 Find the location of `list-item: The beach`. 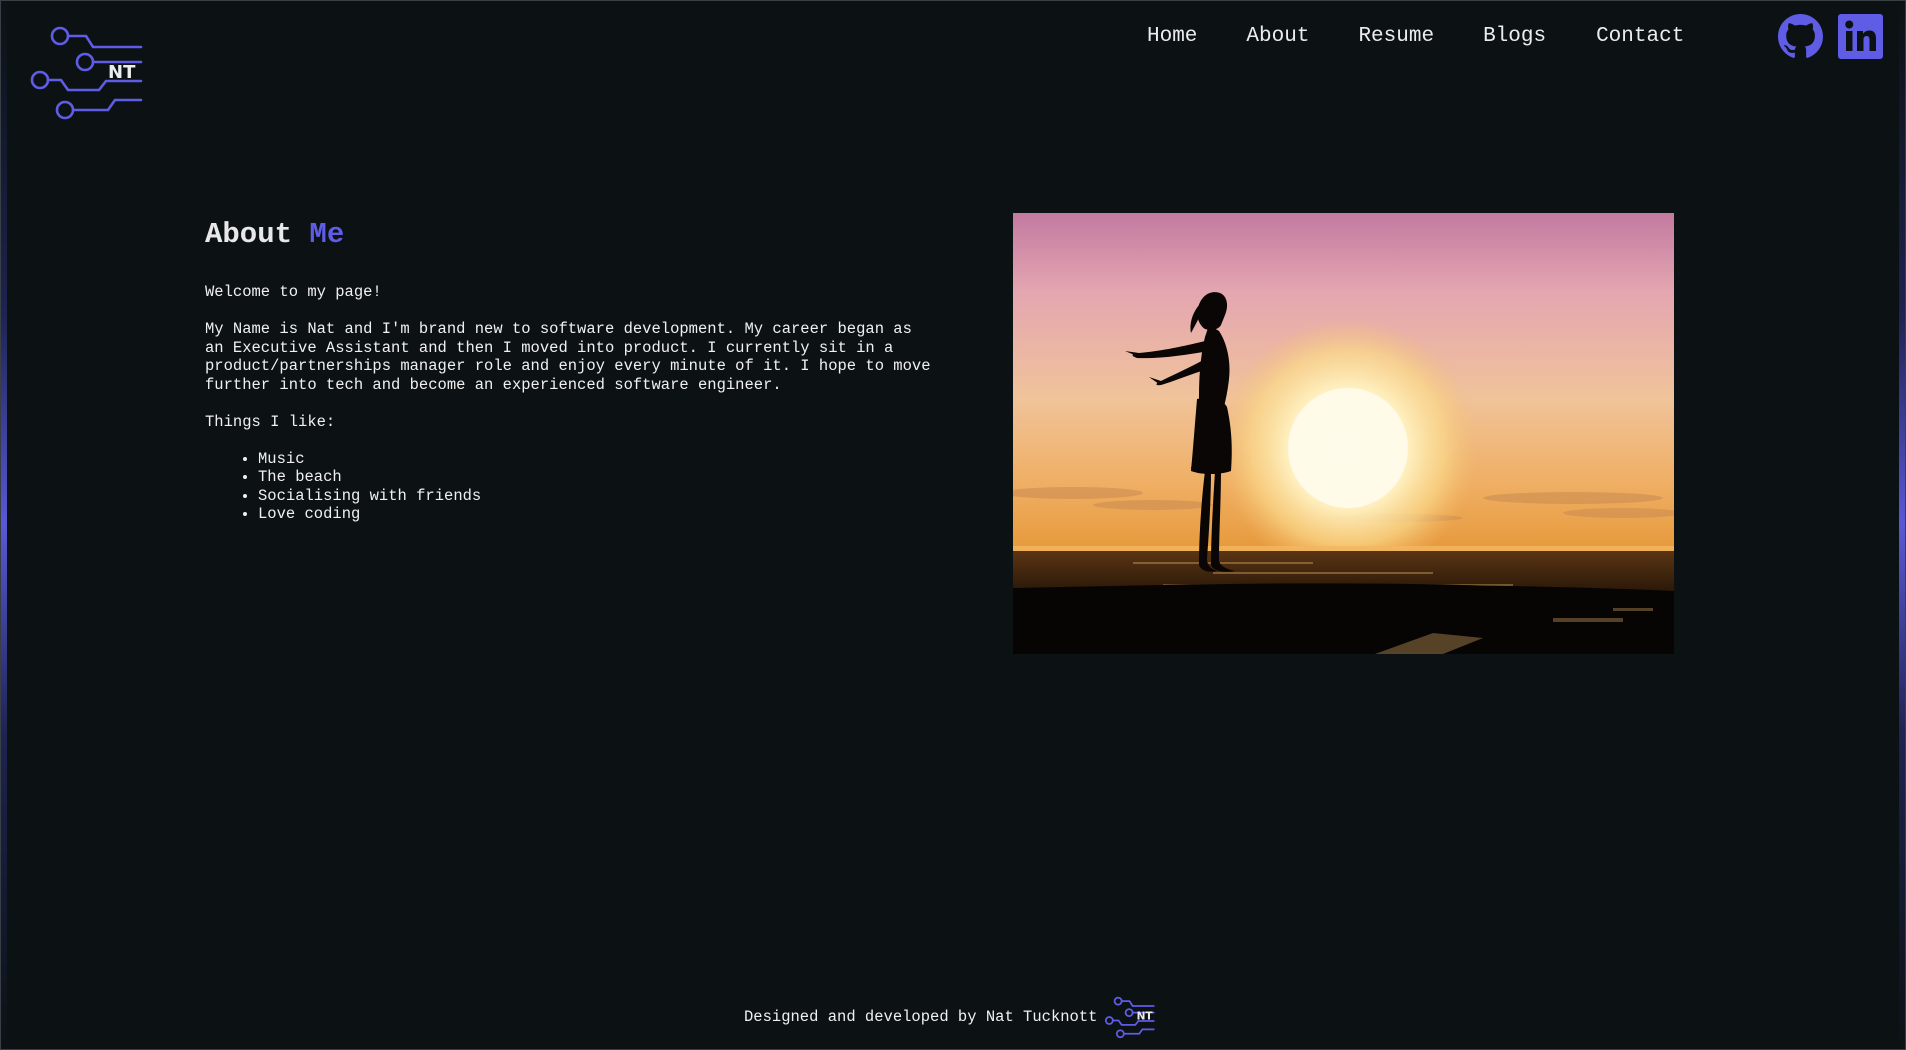

list-item: The beach is located at coordinates (596, 477).